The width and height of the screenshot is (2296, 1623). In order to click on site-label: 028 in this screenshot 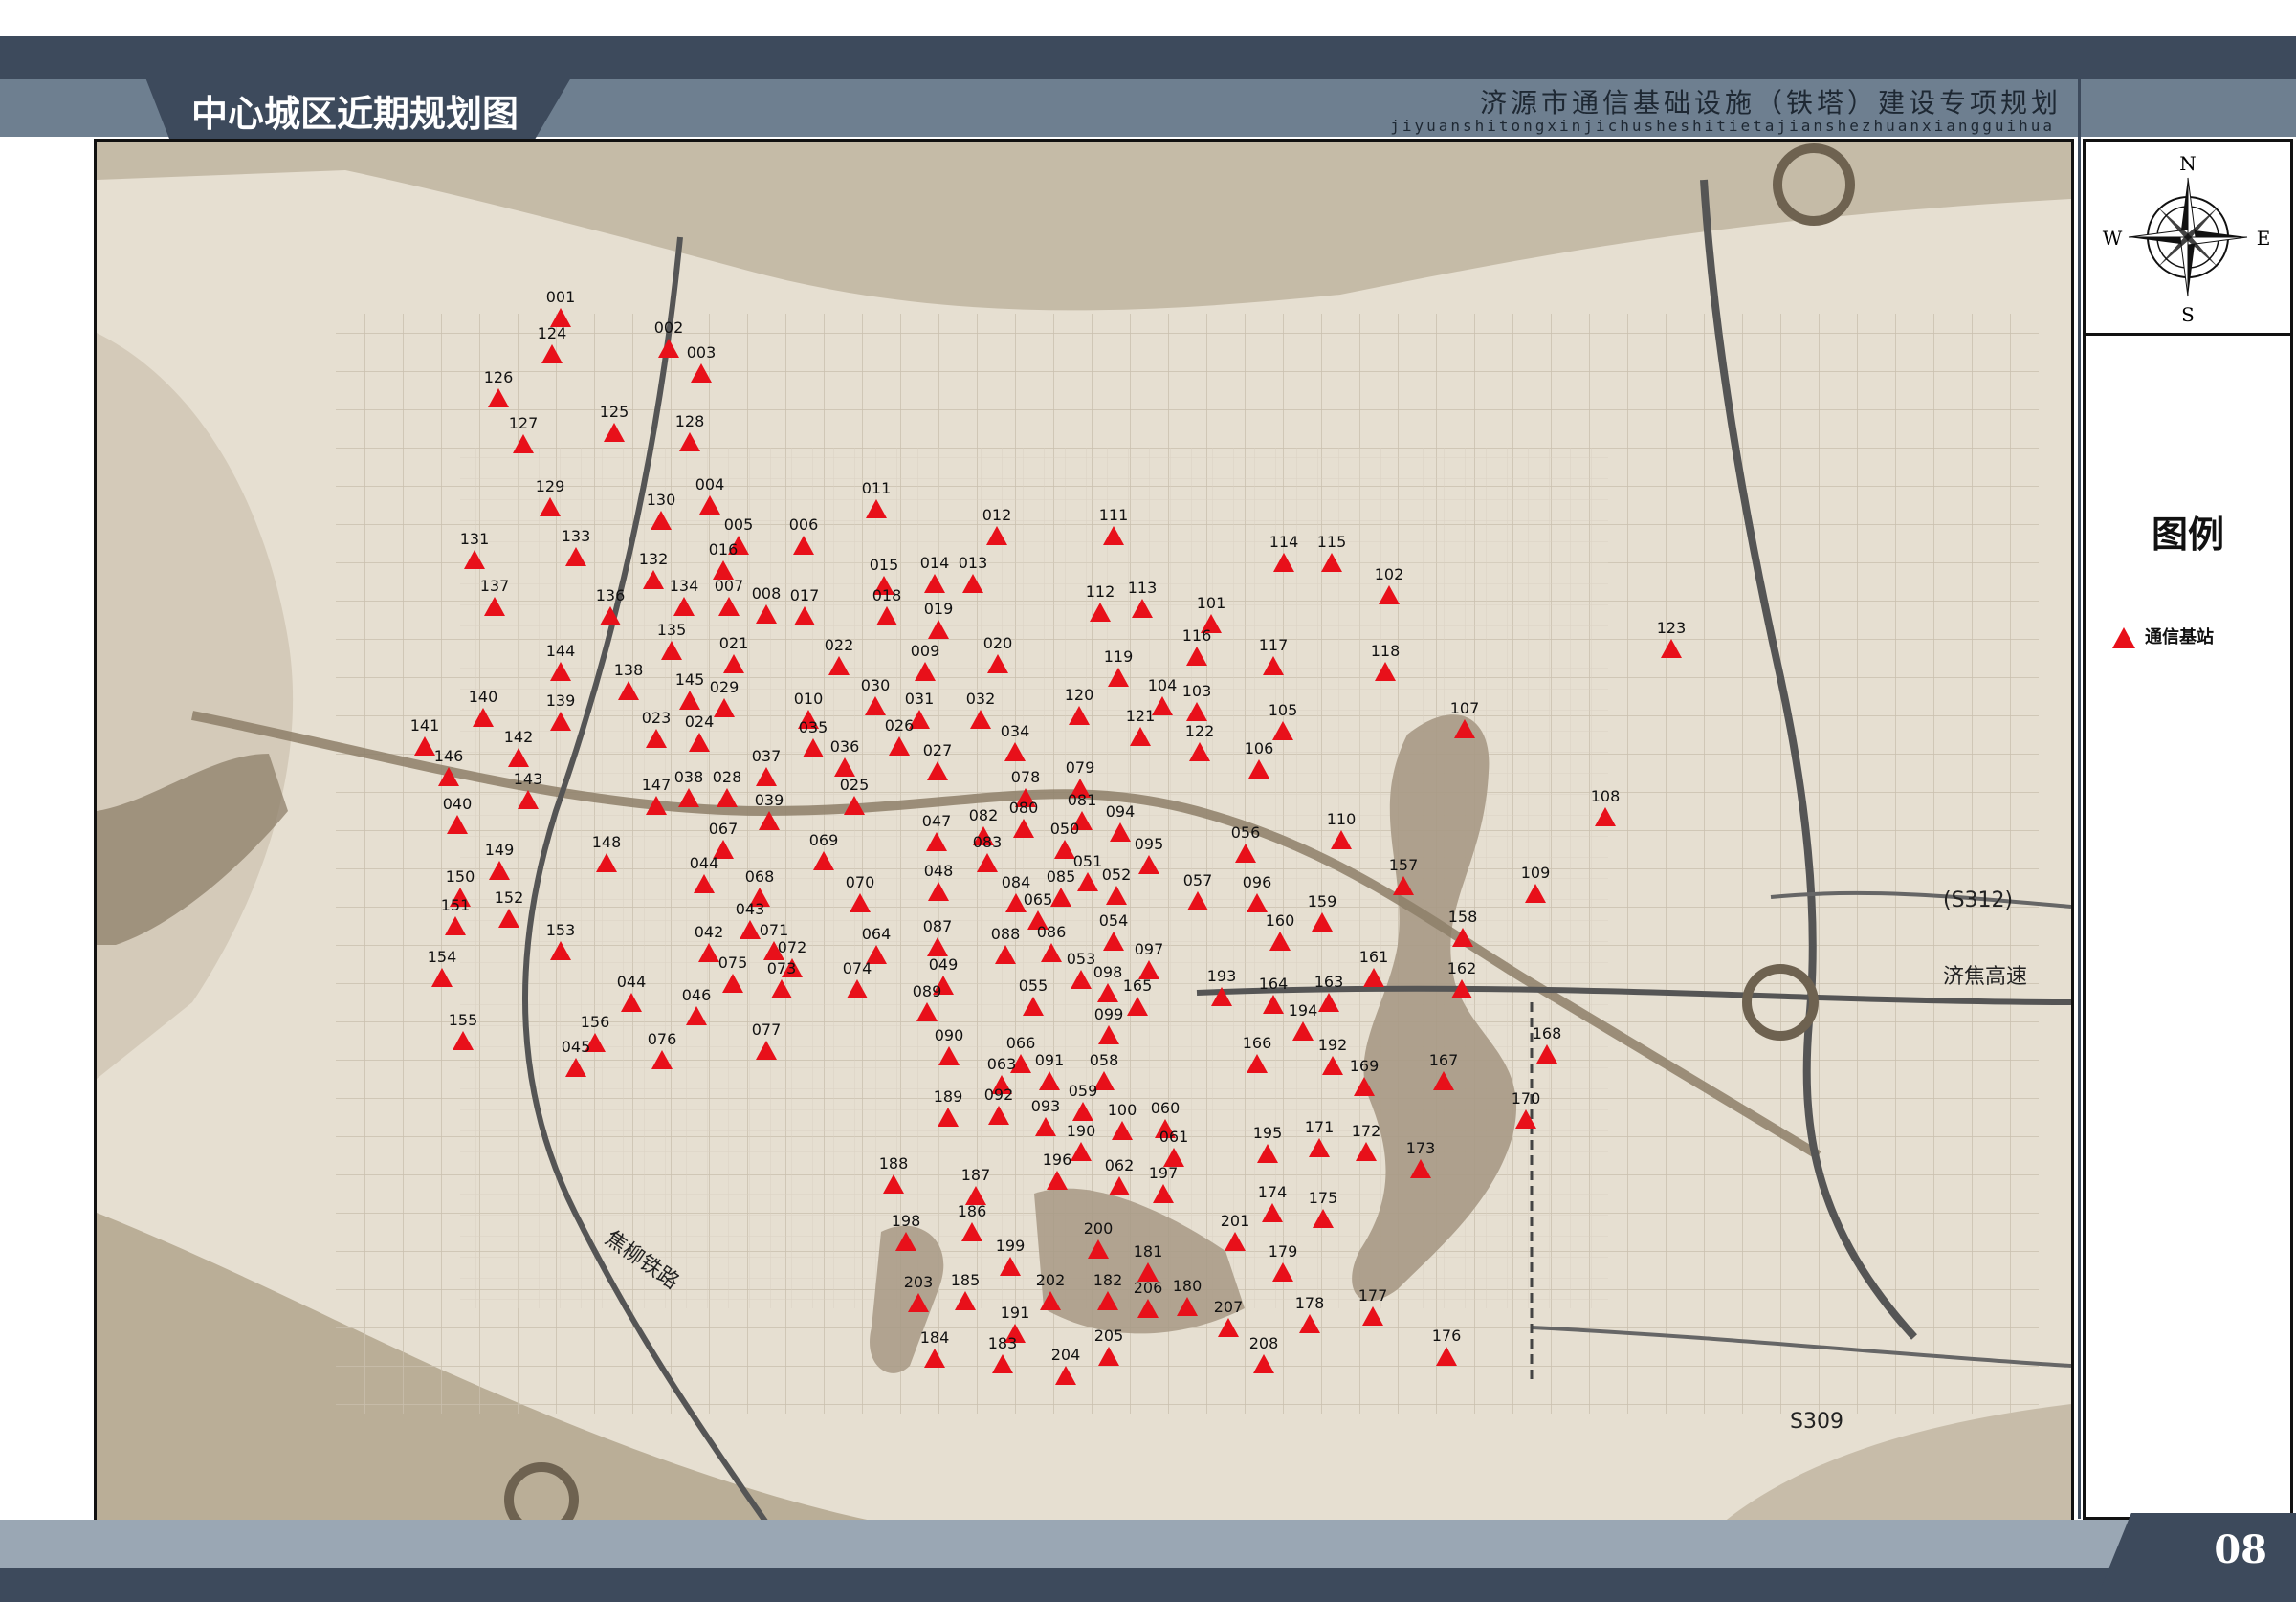, I will do `click(728, 777)`.